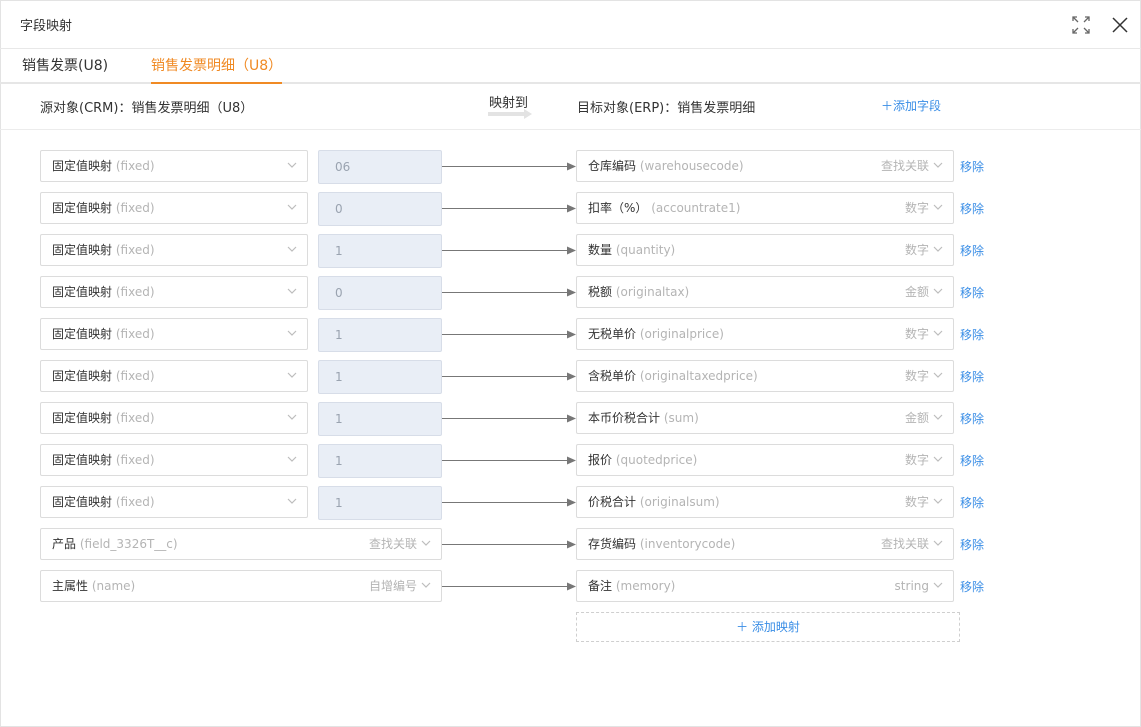 This screenshot has height=727, width=1141. Describe the element at coordinates (904, 166) in the screenshot. I see `target-field-type: 查找关联` at that location.